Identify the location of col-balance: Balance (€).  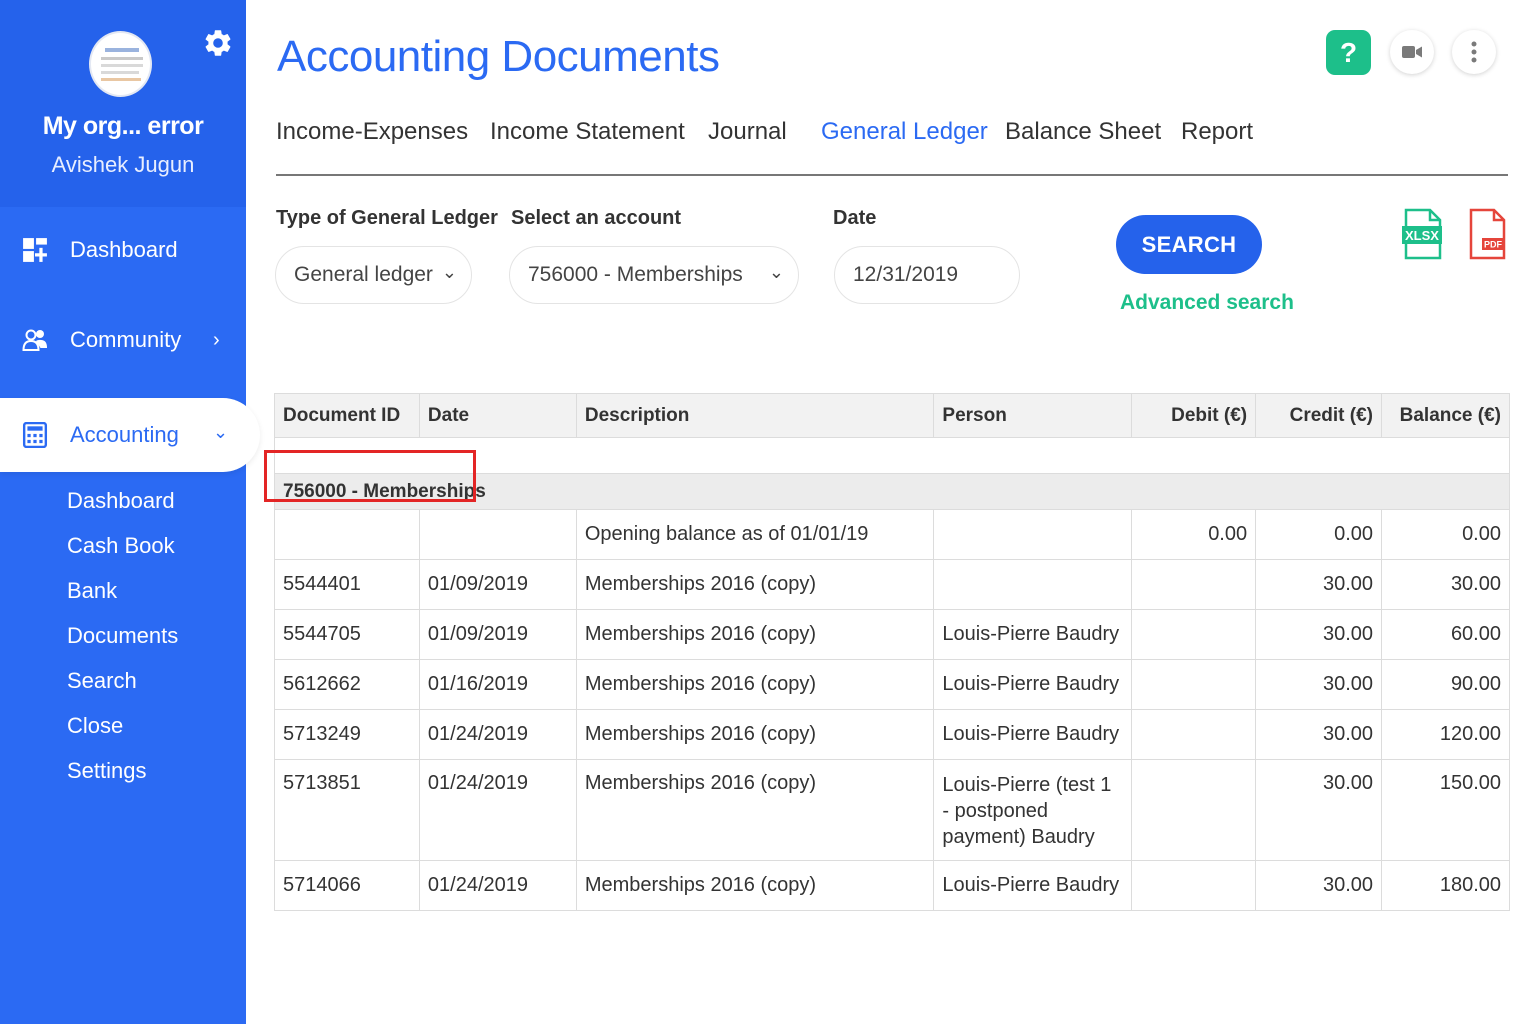
(1445, 415).